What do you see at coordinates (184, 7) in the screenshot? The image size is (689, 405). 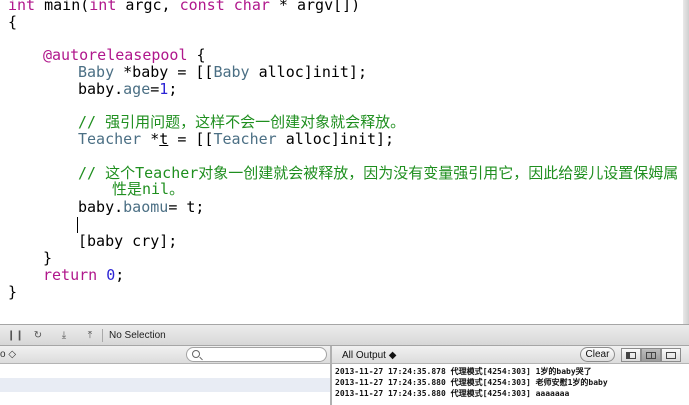 I see `code-line-main: int main(int argc, const char * argv[])` at bounding box center [184, 7].